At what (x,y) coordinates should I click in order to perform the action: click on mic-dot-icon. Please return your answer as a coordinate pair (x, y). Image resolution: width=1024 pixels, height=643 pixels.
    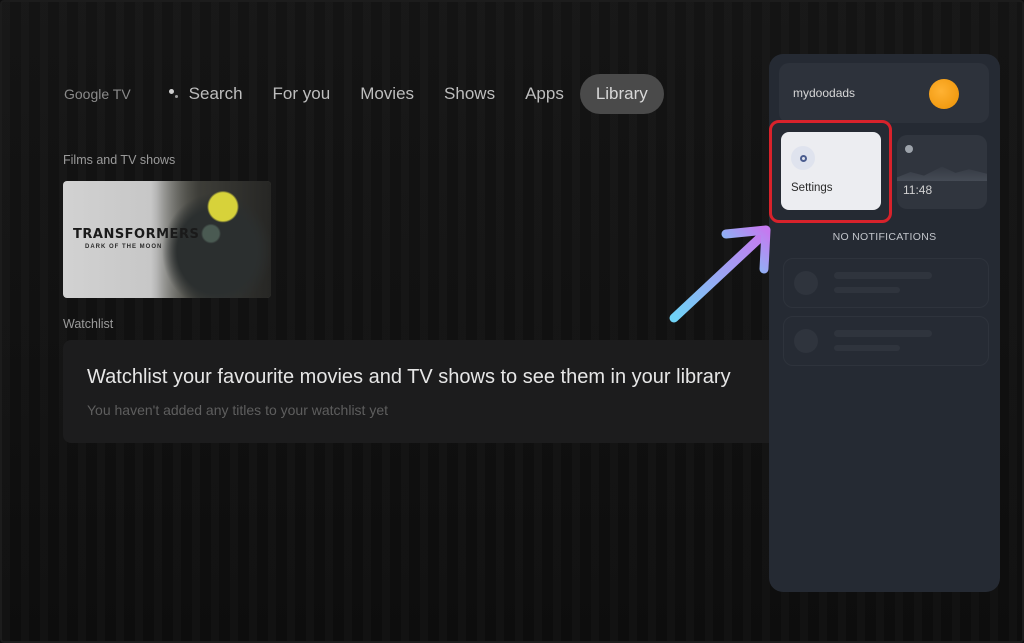
    Looking at the image, I should click on (174, 94).